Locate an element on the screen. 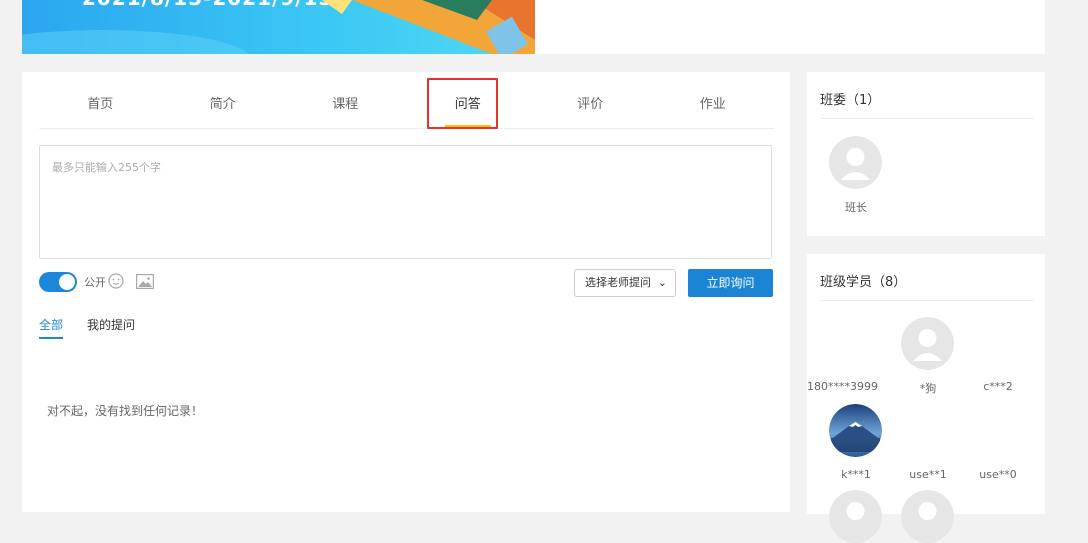 This screenshot has height=543, width=1088. tab-courses: 课程 is located at coordinates (345, 100).